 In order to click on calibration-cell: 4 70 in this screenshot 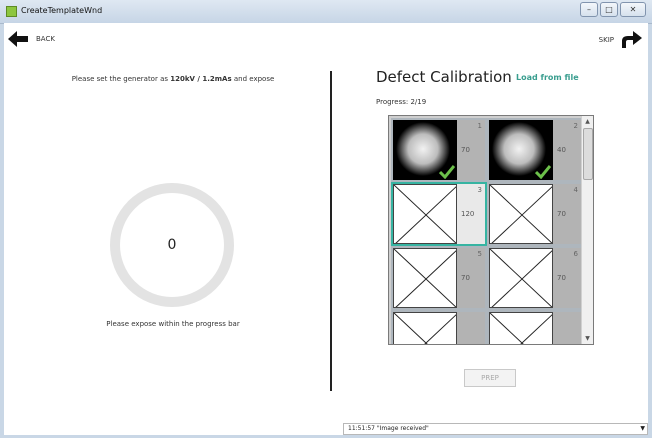, I will do `click(535, 214)`.